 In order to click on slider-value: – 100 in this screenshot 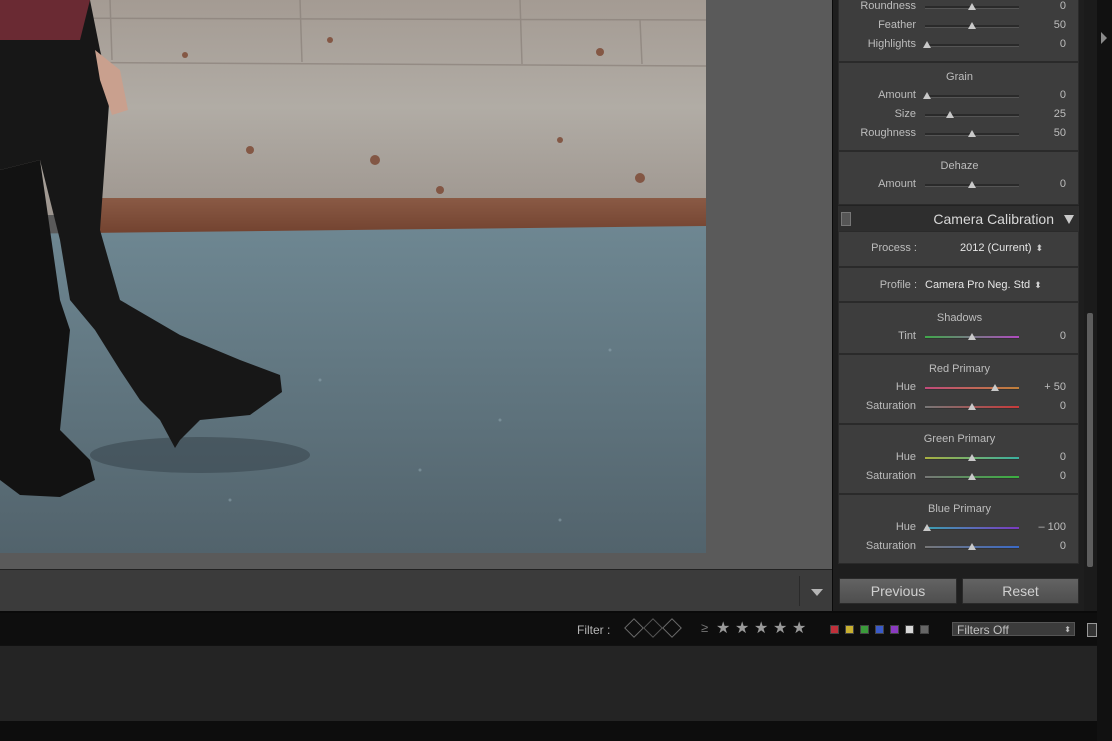, I will do `click(1041, 527)`.